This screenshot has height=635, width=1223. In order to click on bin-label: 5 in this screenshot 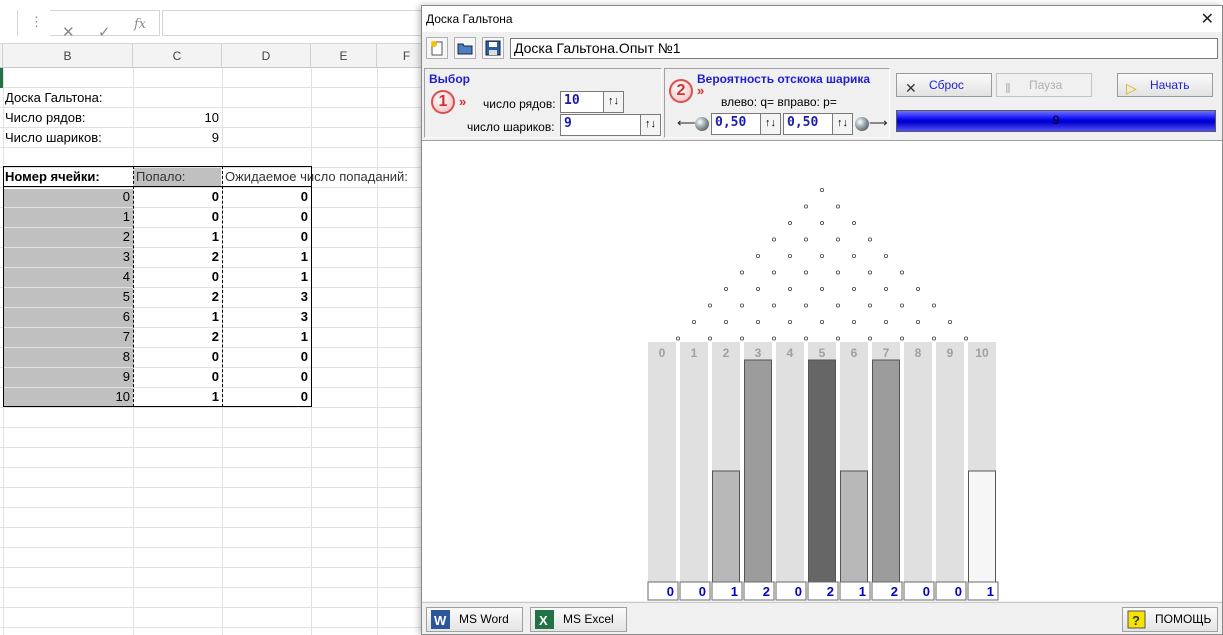, I will do `click(822, 353)`.